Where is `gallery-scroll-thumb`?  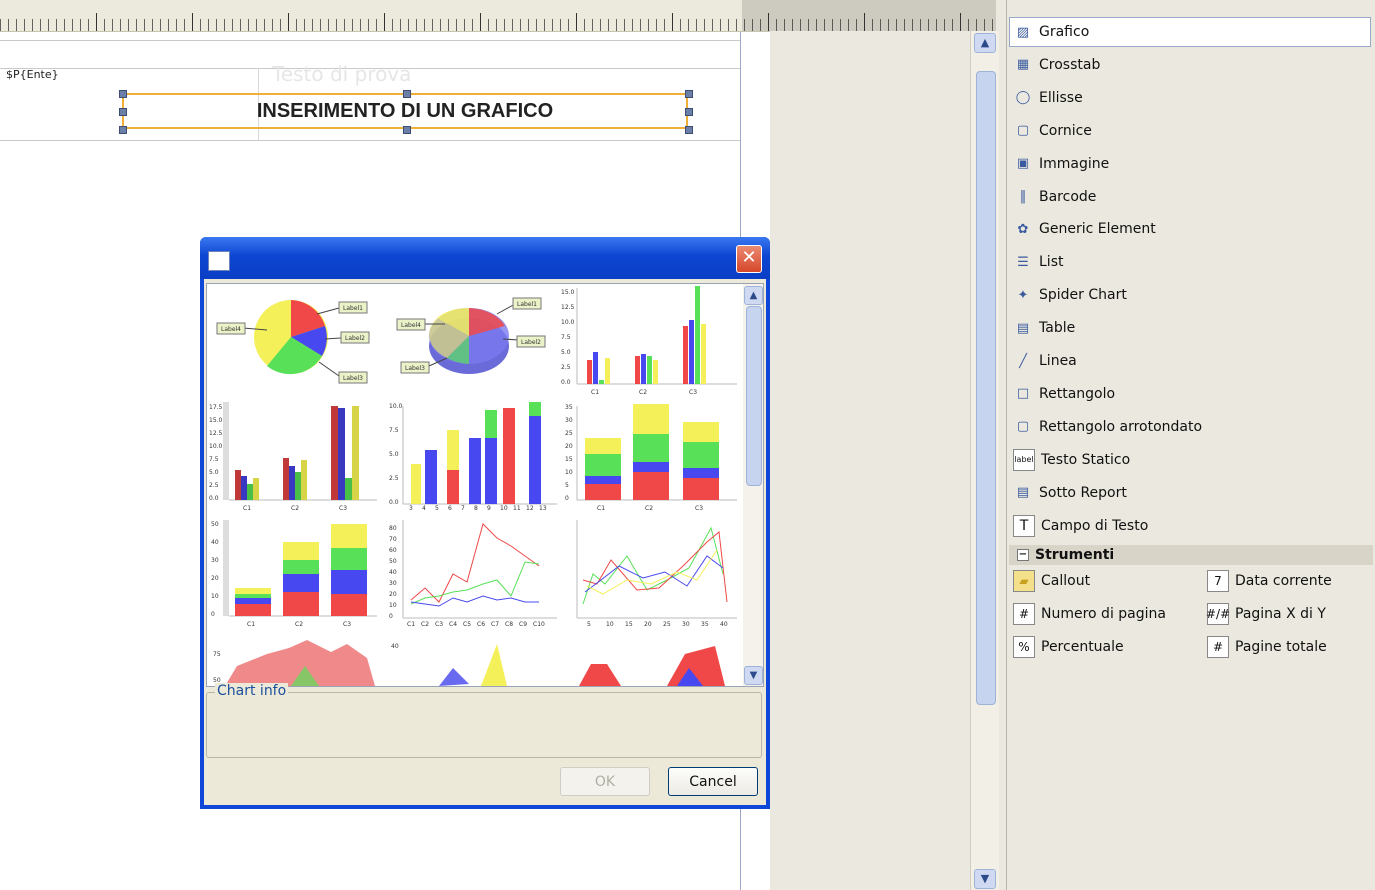 gallery-scroll-thumb is located at coordinates (754, 396).